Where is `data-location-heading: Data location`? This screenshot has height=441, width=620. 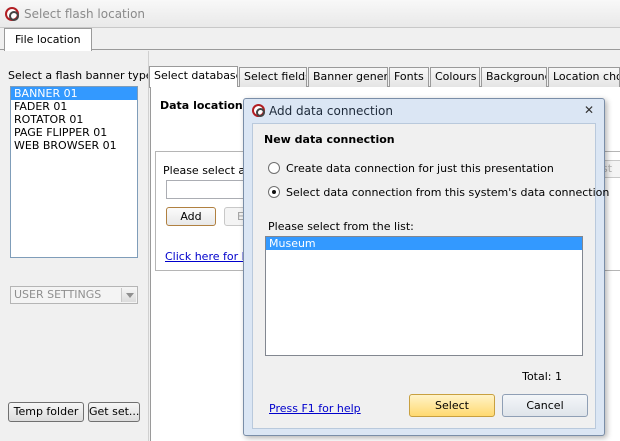 data-location-heading: Data location is located at coordinates (201, 105).